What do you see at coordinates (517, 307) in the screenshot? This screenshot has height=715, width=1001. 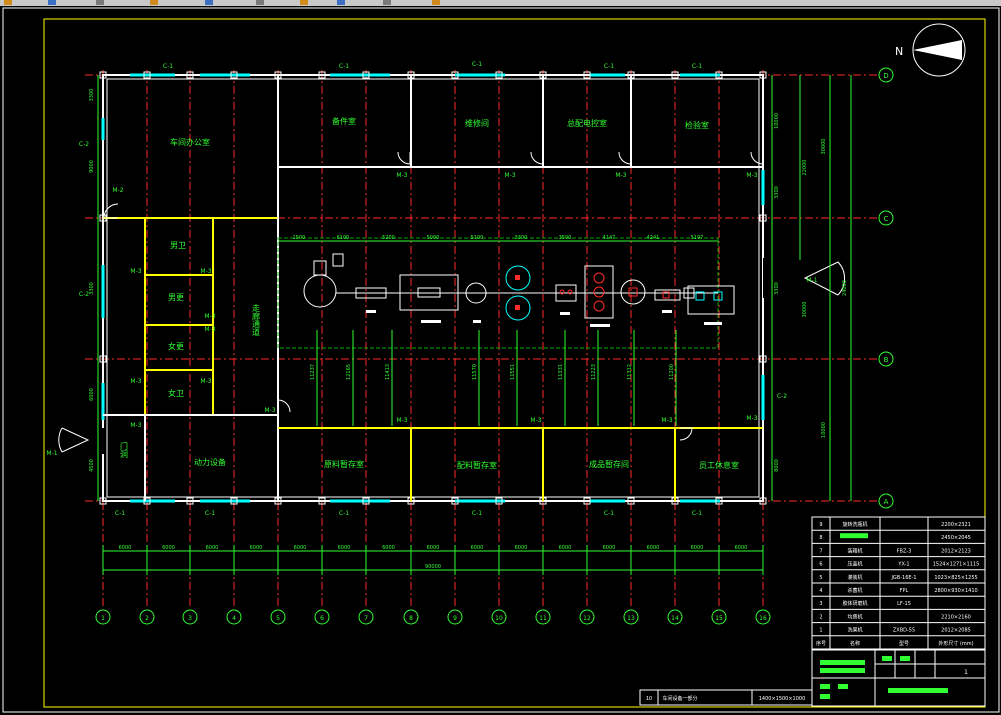 I see `equip-homogenizer-dot-b` at bounding box center [517, 307].